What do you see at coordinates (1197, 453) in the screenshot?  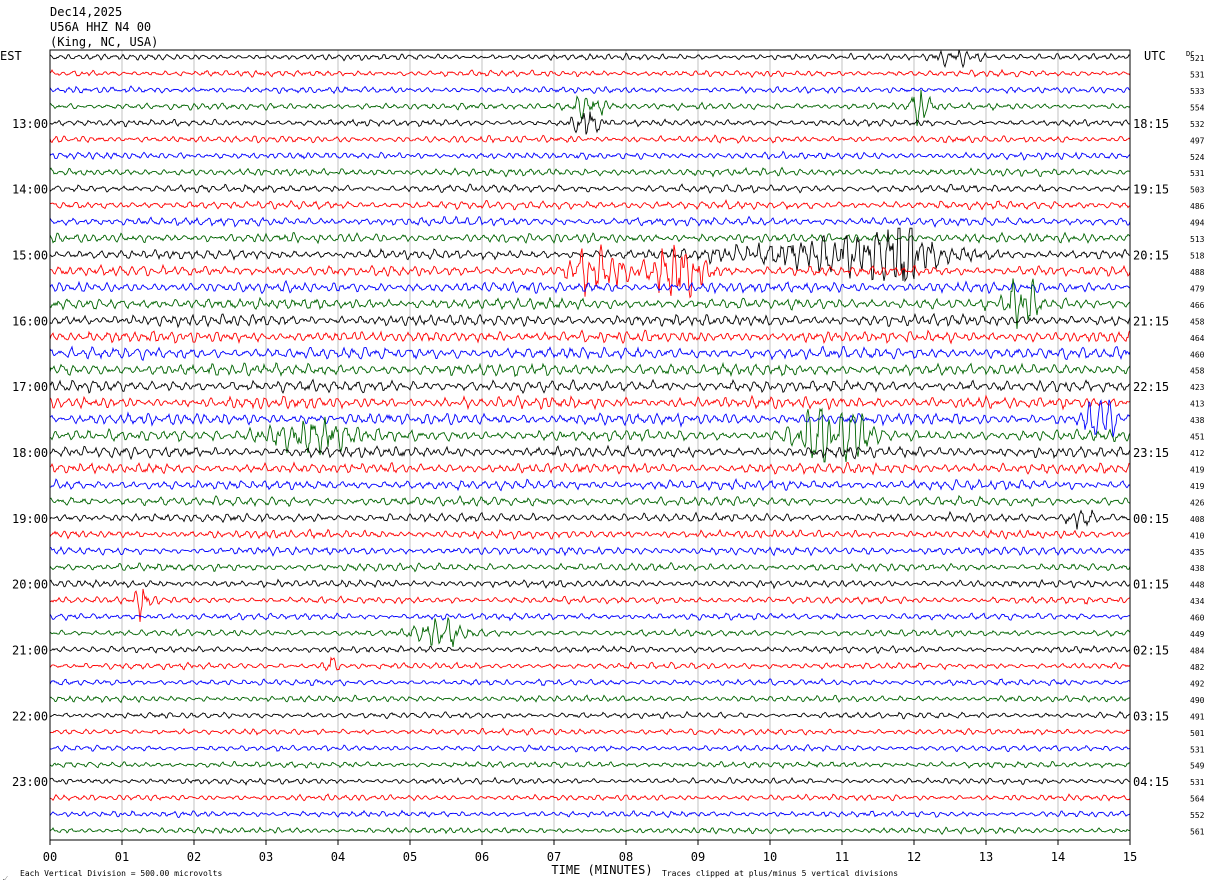 I see `dc-offset-label: 412` at bounding box center [1197, 453].